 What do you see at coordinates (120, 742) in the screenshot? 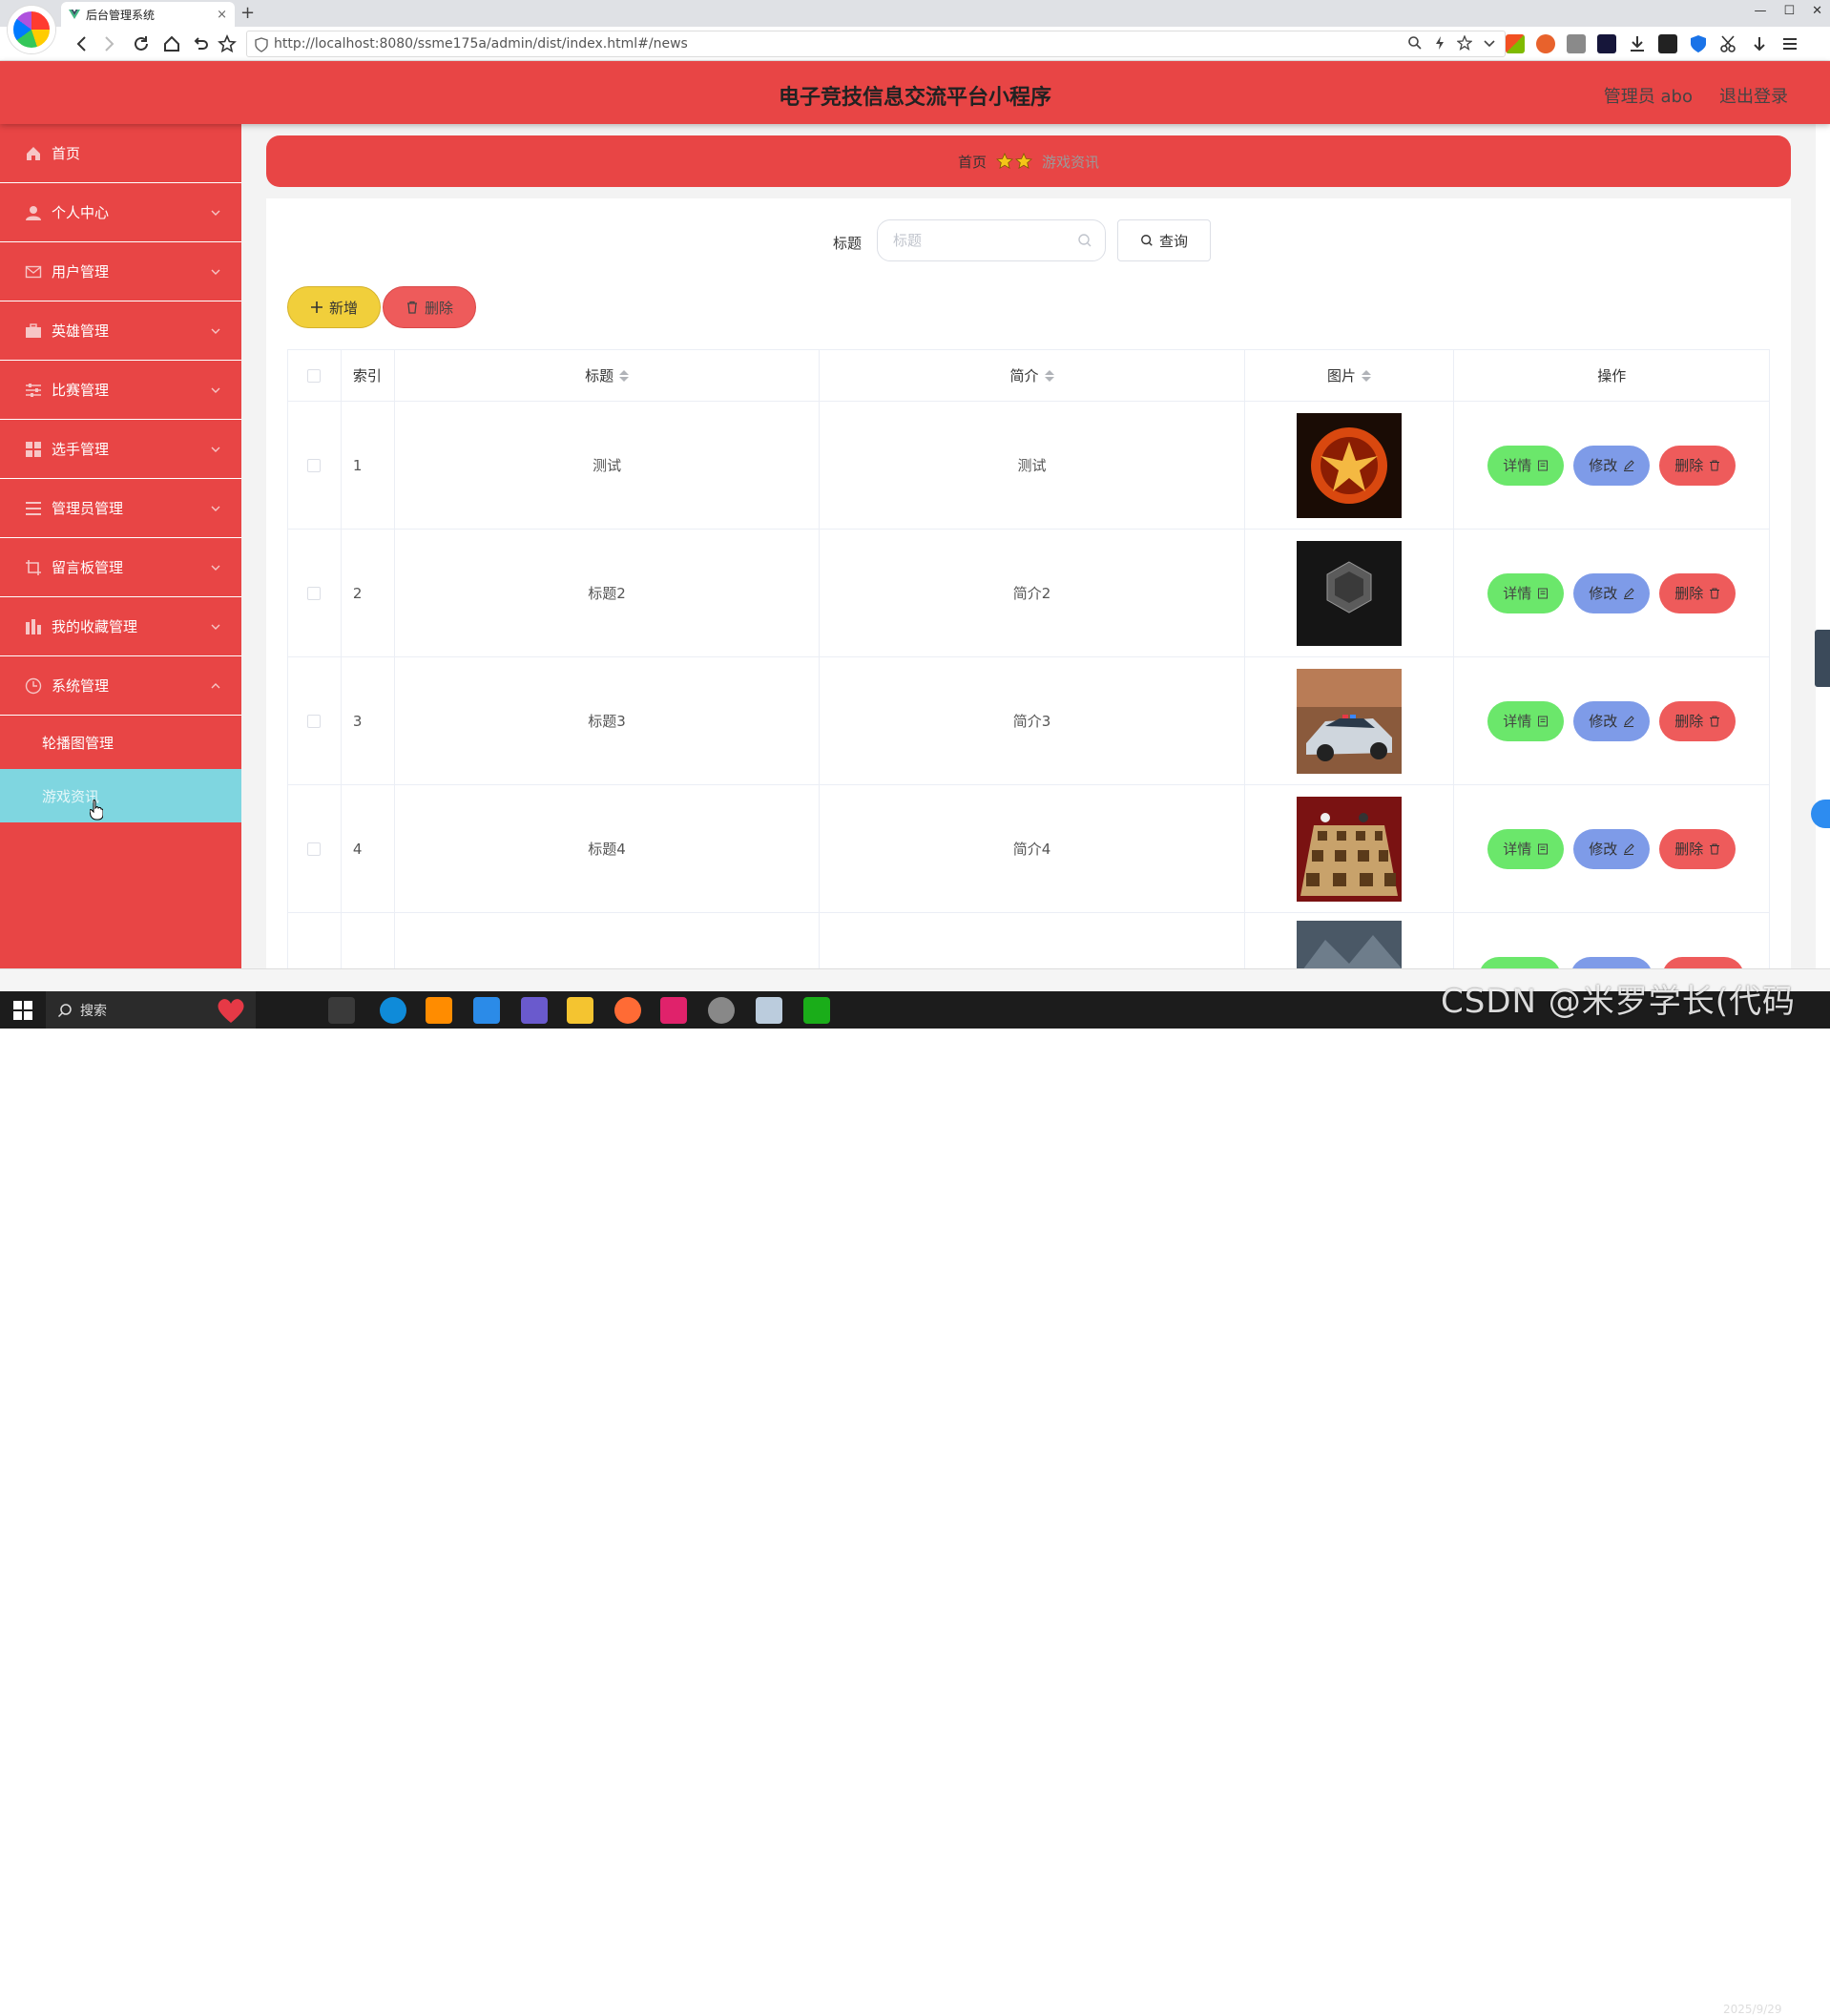
I see `sidebar-subitem-carousel: 轮播图管理` at bounding box center [120, 742].